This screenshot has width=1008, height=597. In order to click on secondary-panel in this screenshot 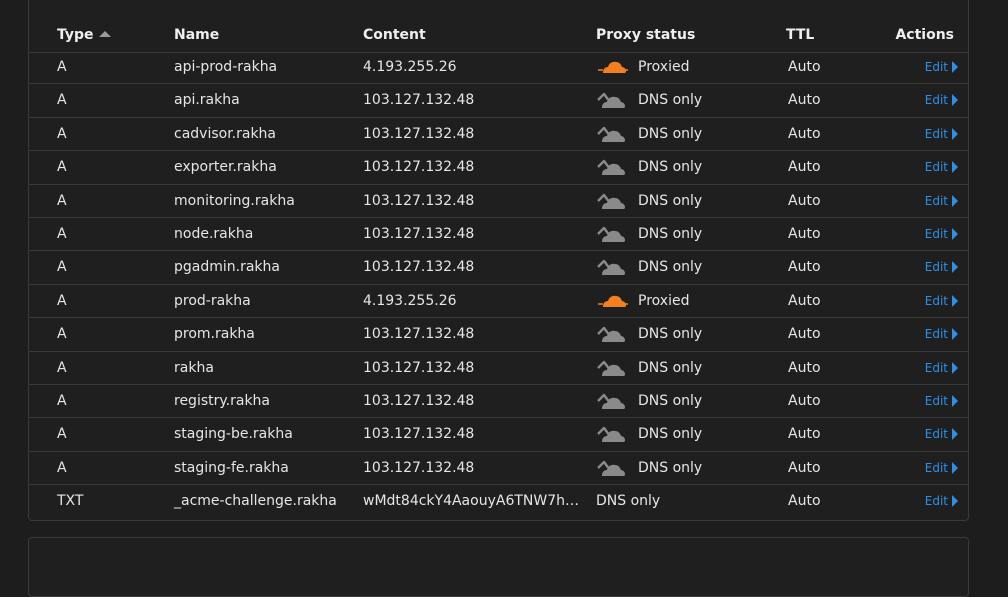, I will do `click(498, 567)`.